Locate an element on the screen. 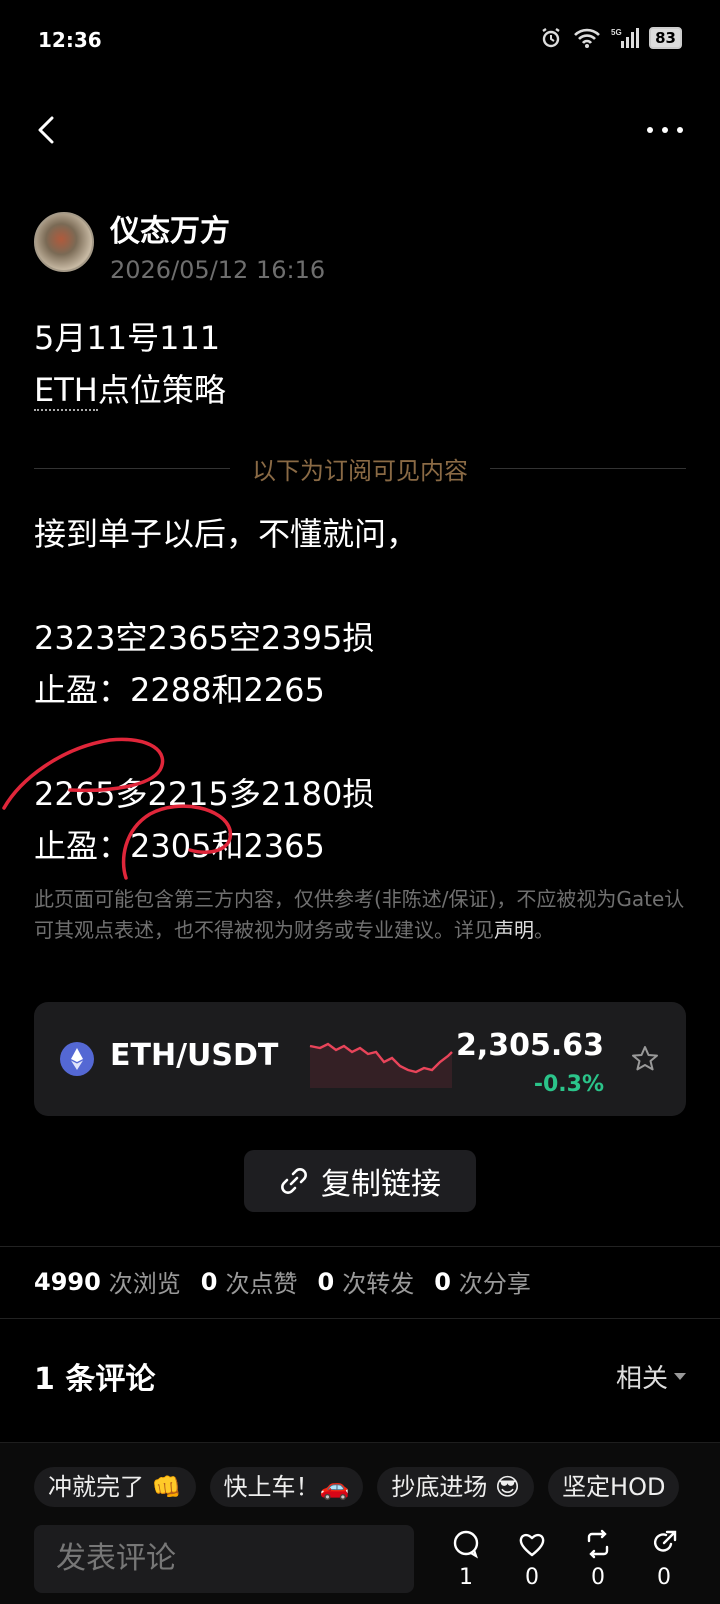  quick-reply-row: 冲就完了 👊 快上车！🚗 抄底进场 😎 坚定HOD is located at coordinates (357, 1487).